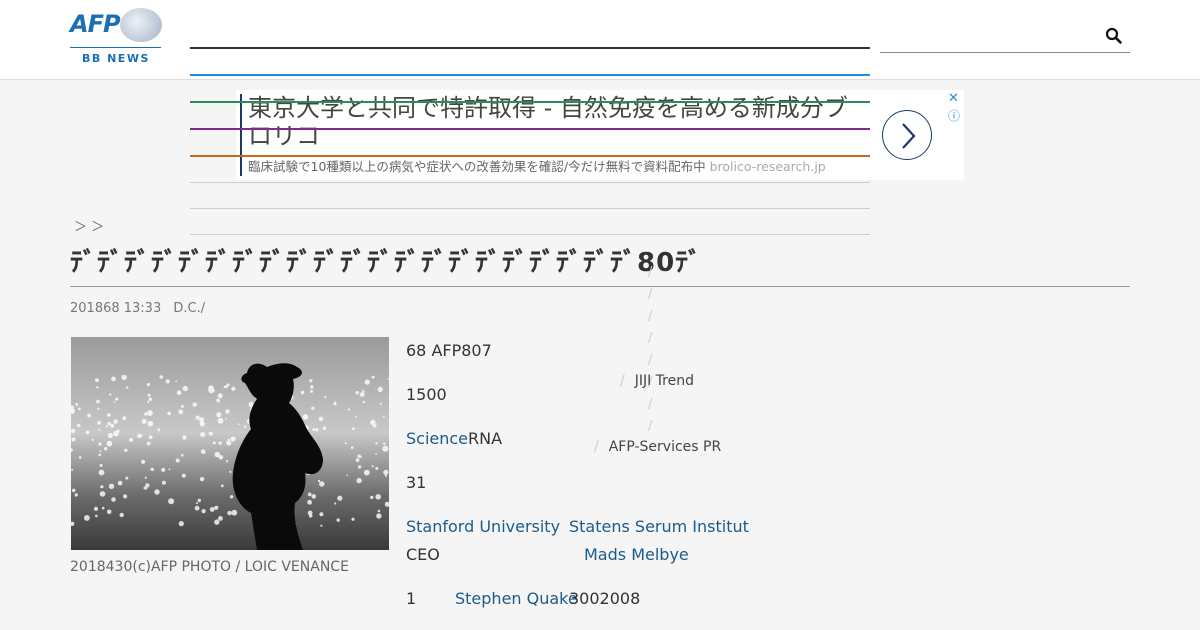  What do you see at coordinates (907, 135) in the screenshot?
I see `ad-open-button` at bounding box center [907, 135].